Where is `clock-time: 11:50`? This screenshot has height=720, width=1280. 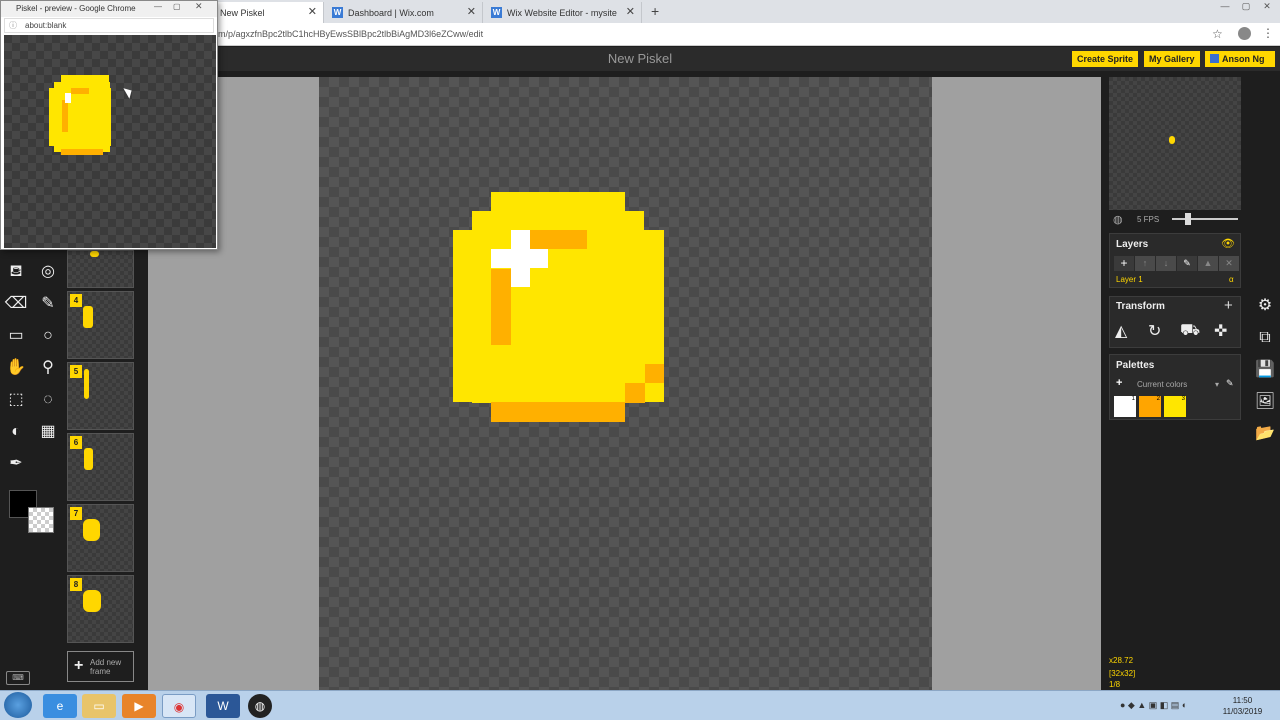 clock-time: 11:50 is located at coordinates (1242, 700).